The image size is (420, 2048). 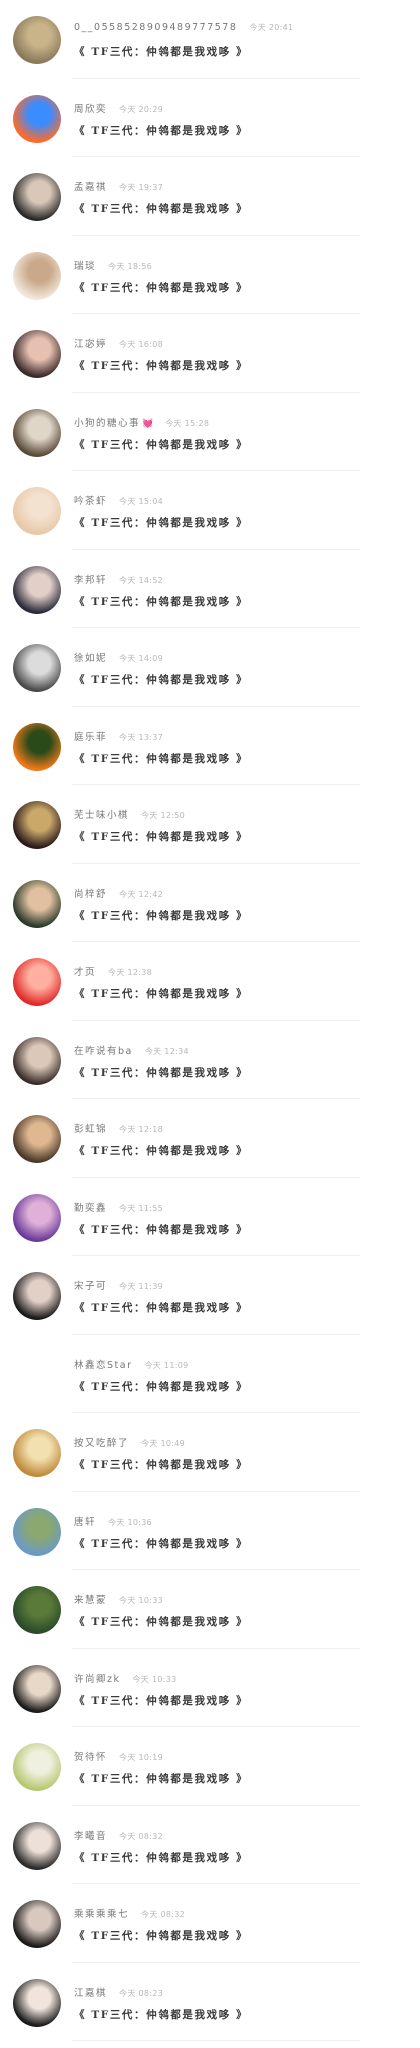 I want to click on user-name: 江嘉棋, so click(x=90, y=1992).